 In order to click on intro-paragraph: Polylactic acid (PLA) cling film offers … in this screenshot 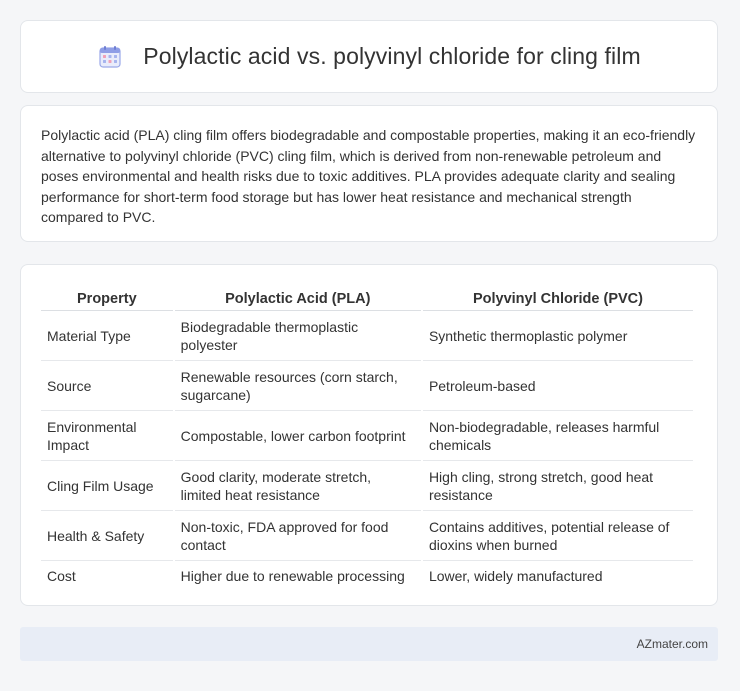, I will do `click(368, 176)`.